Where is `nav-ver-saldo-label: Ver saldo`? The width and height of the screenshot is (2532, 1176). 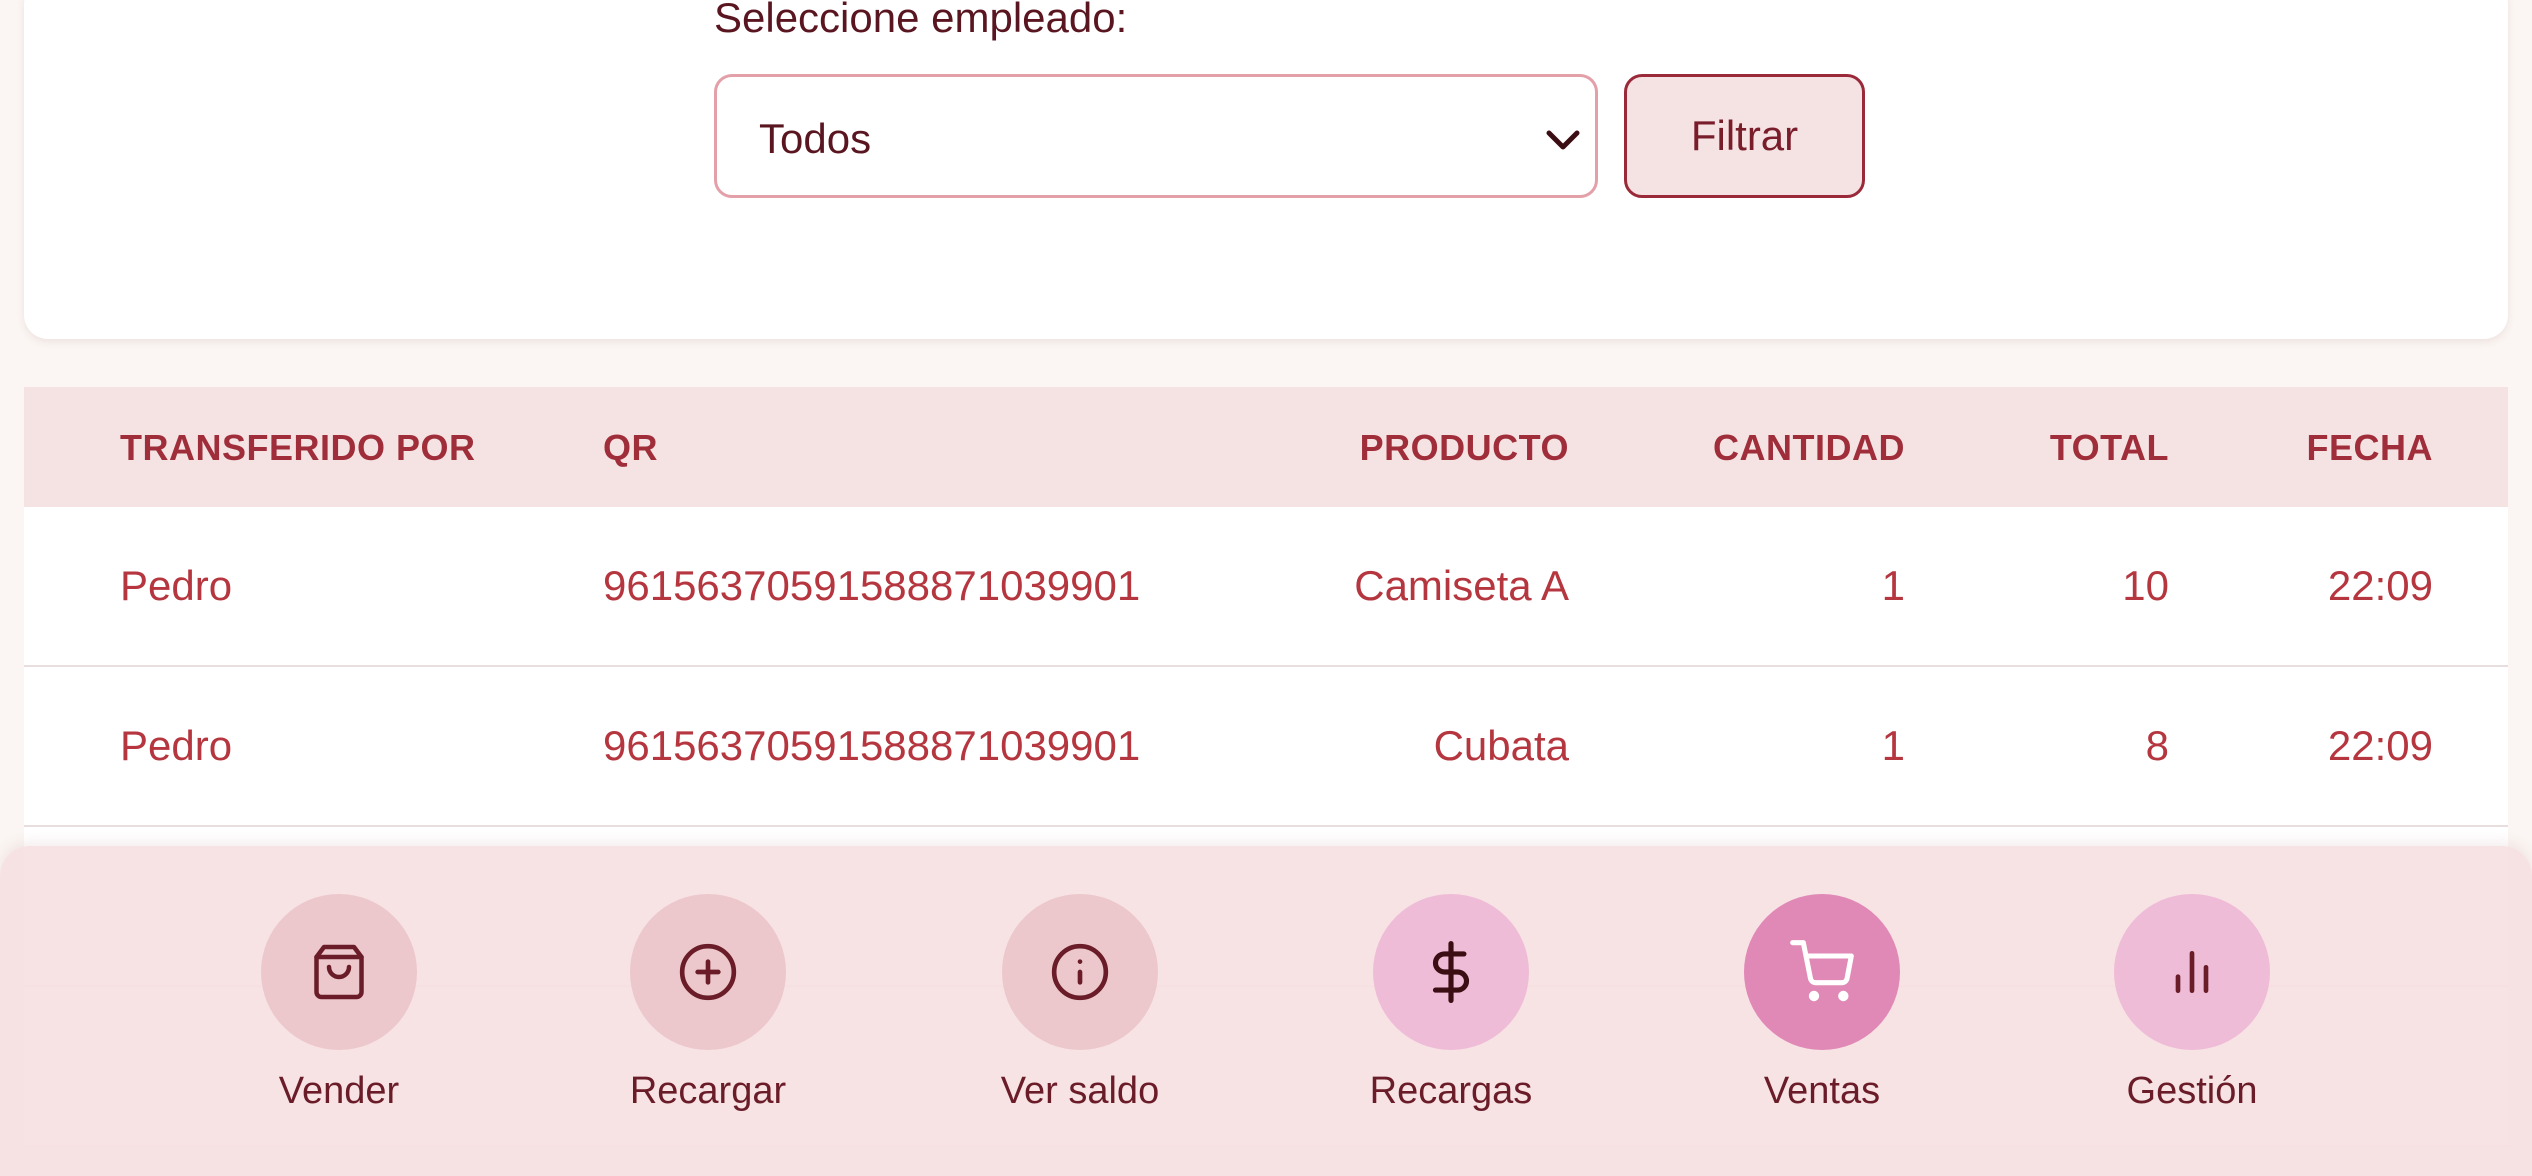 nav-ver-saldo-label: Ver saldo is located at coordinates (1080, 1091).